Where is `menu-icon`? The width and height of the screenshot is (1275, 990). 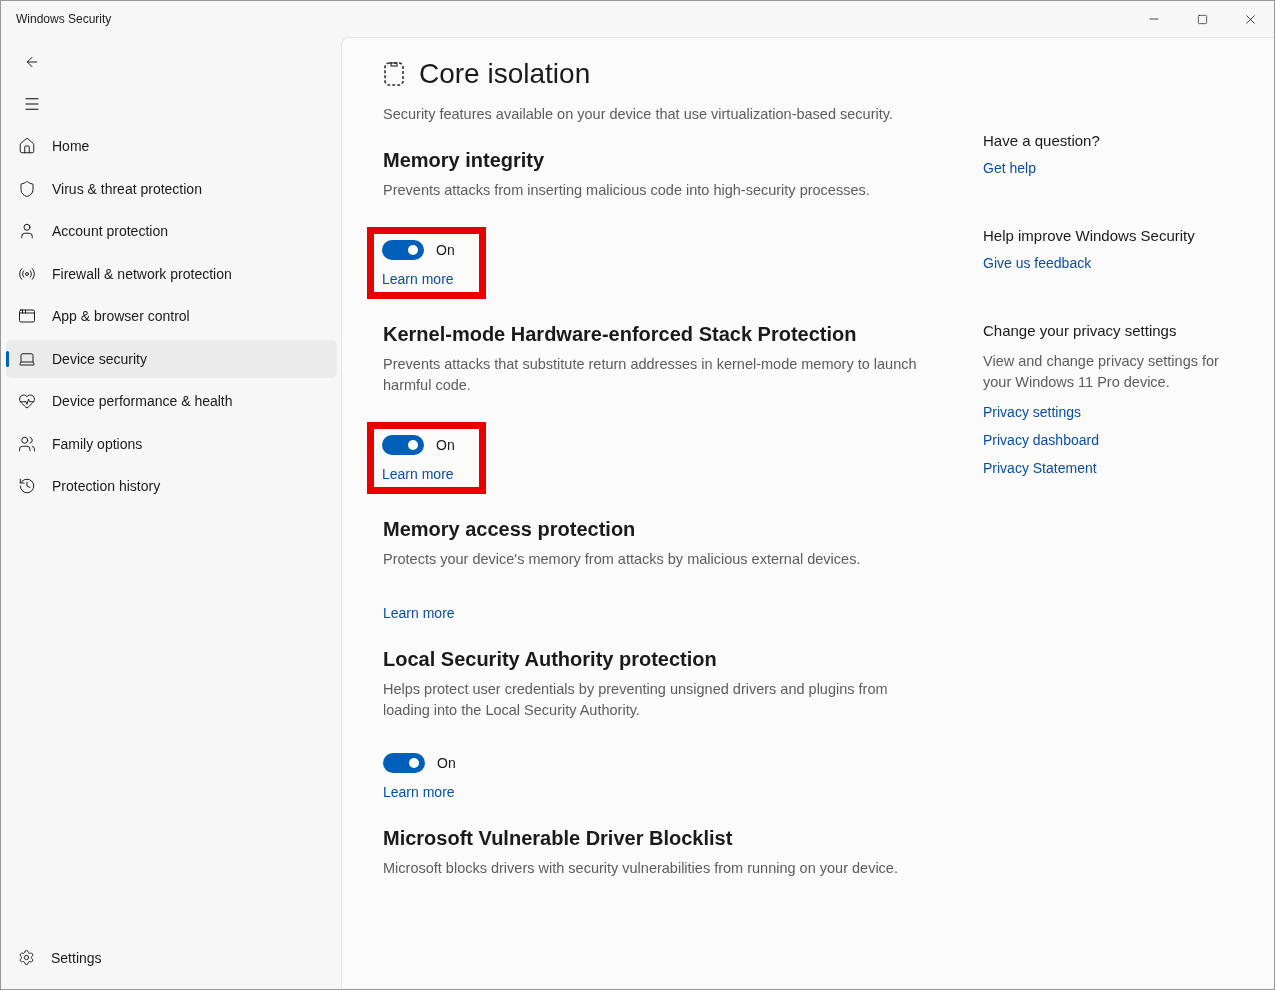
menu-icon is located at coordinates (32, 104).